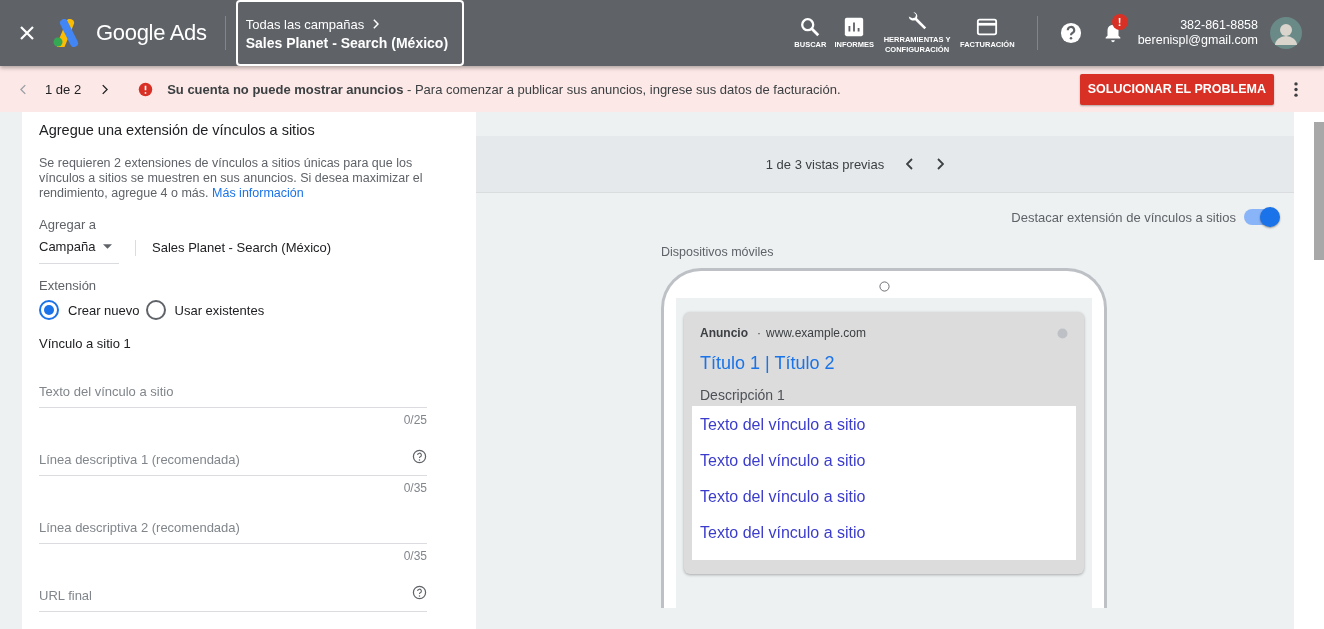 This screenshot has height=629, width=1324. Describe the element at coordinates (258, 193) in the screenshot. I see `more-info-link: Más información` at that location.